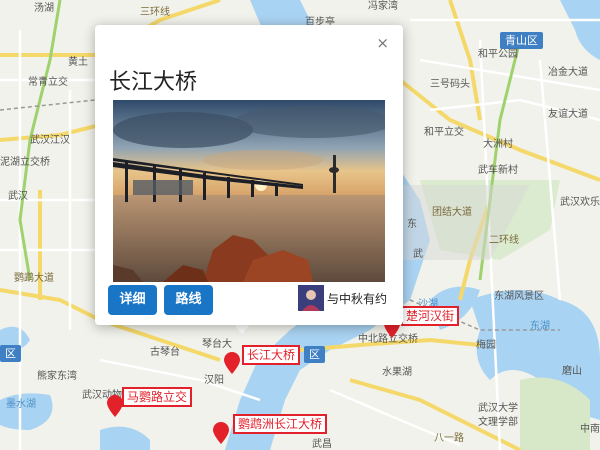  Describe the element at coordinates (48, 82) in the screenshot. I see `map-label: 常青立交` at that location.